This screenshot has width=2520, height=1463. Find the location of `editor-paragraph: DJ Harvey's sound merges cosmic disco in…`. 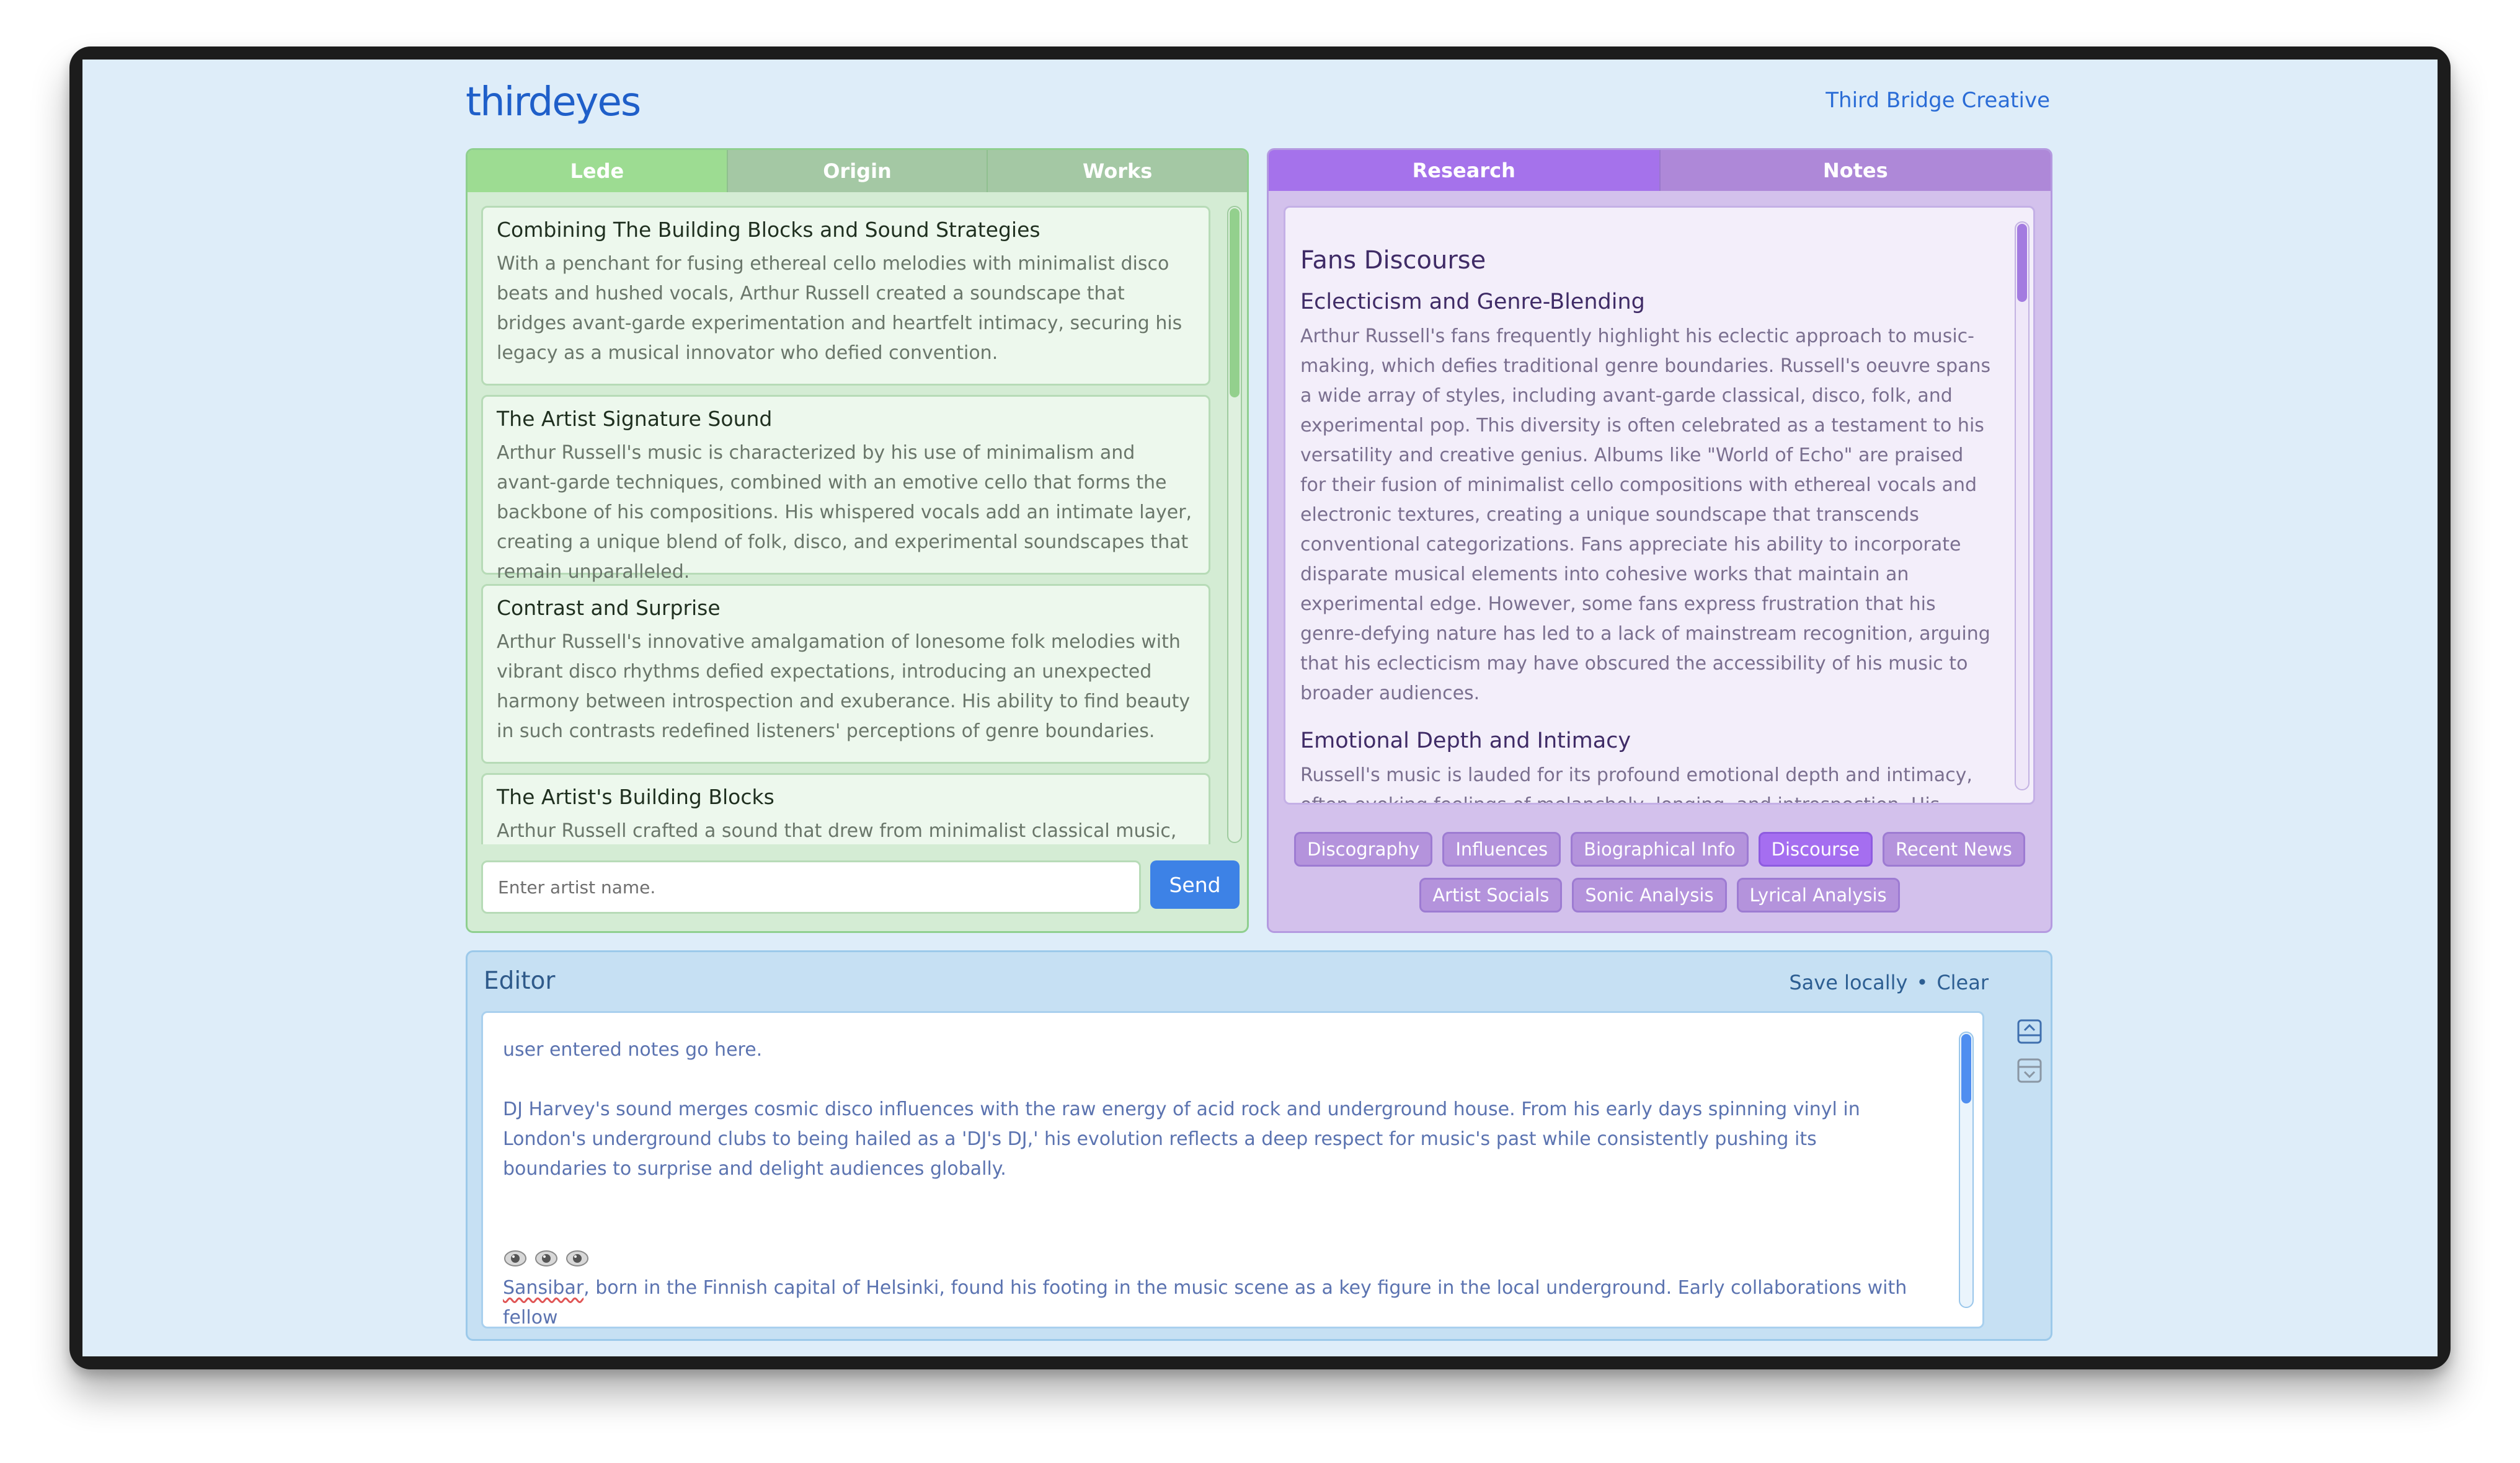

editor-paragraph: DJ Harvey's sound merges cosmic disco in… is located at coordinates (1181, 1139).